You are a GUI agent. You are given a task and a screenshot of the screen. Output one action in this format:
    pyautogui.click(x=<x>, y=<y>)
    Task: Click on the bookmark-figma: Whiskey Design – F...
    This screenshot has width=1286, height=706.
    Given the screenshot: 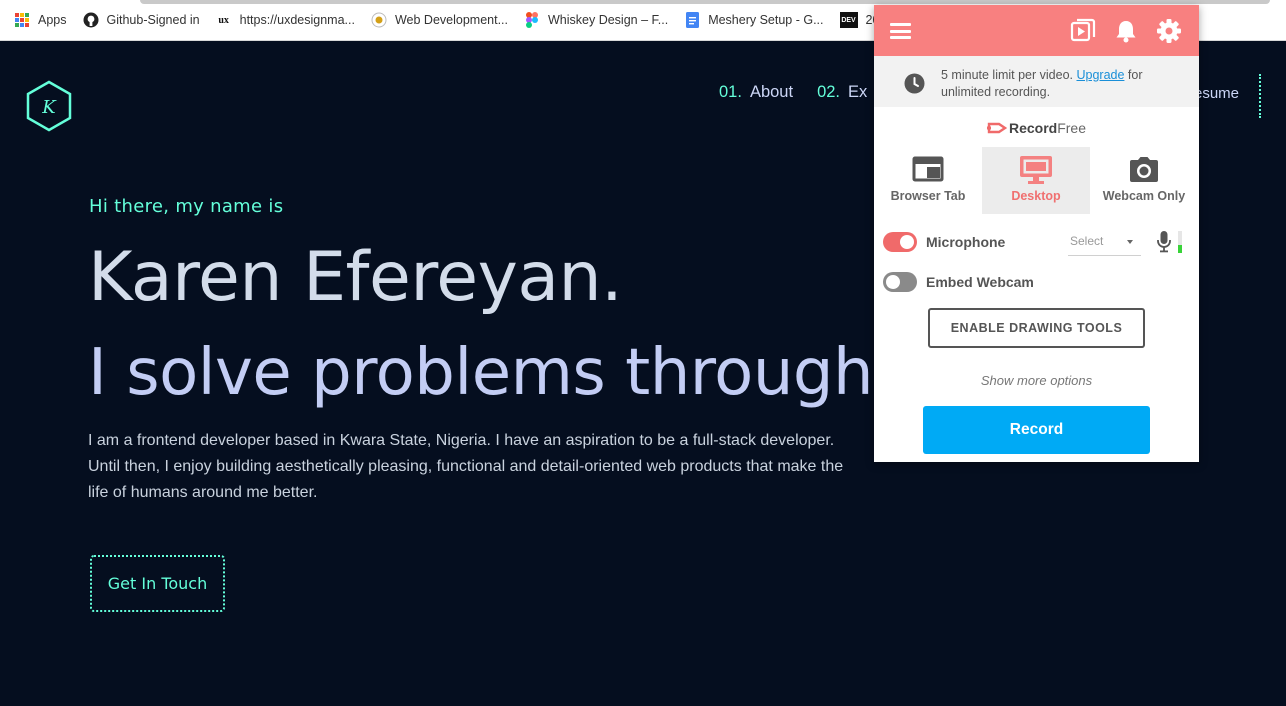 What is the action you would take?
    pyautogui.click(x=596, y=20)
    